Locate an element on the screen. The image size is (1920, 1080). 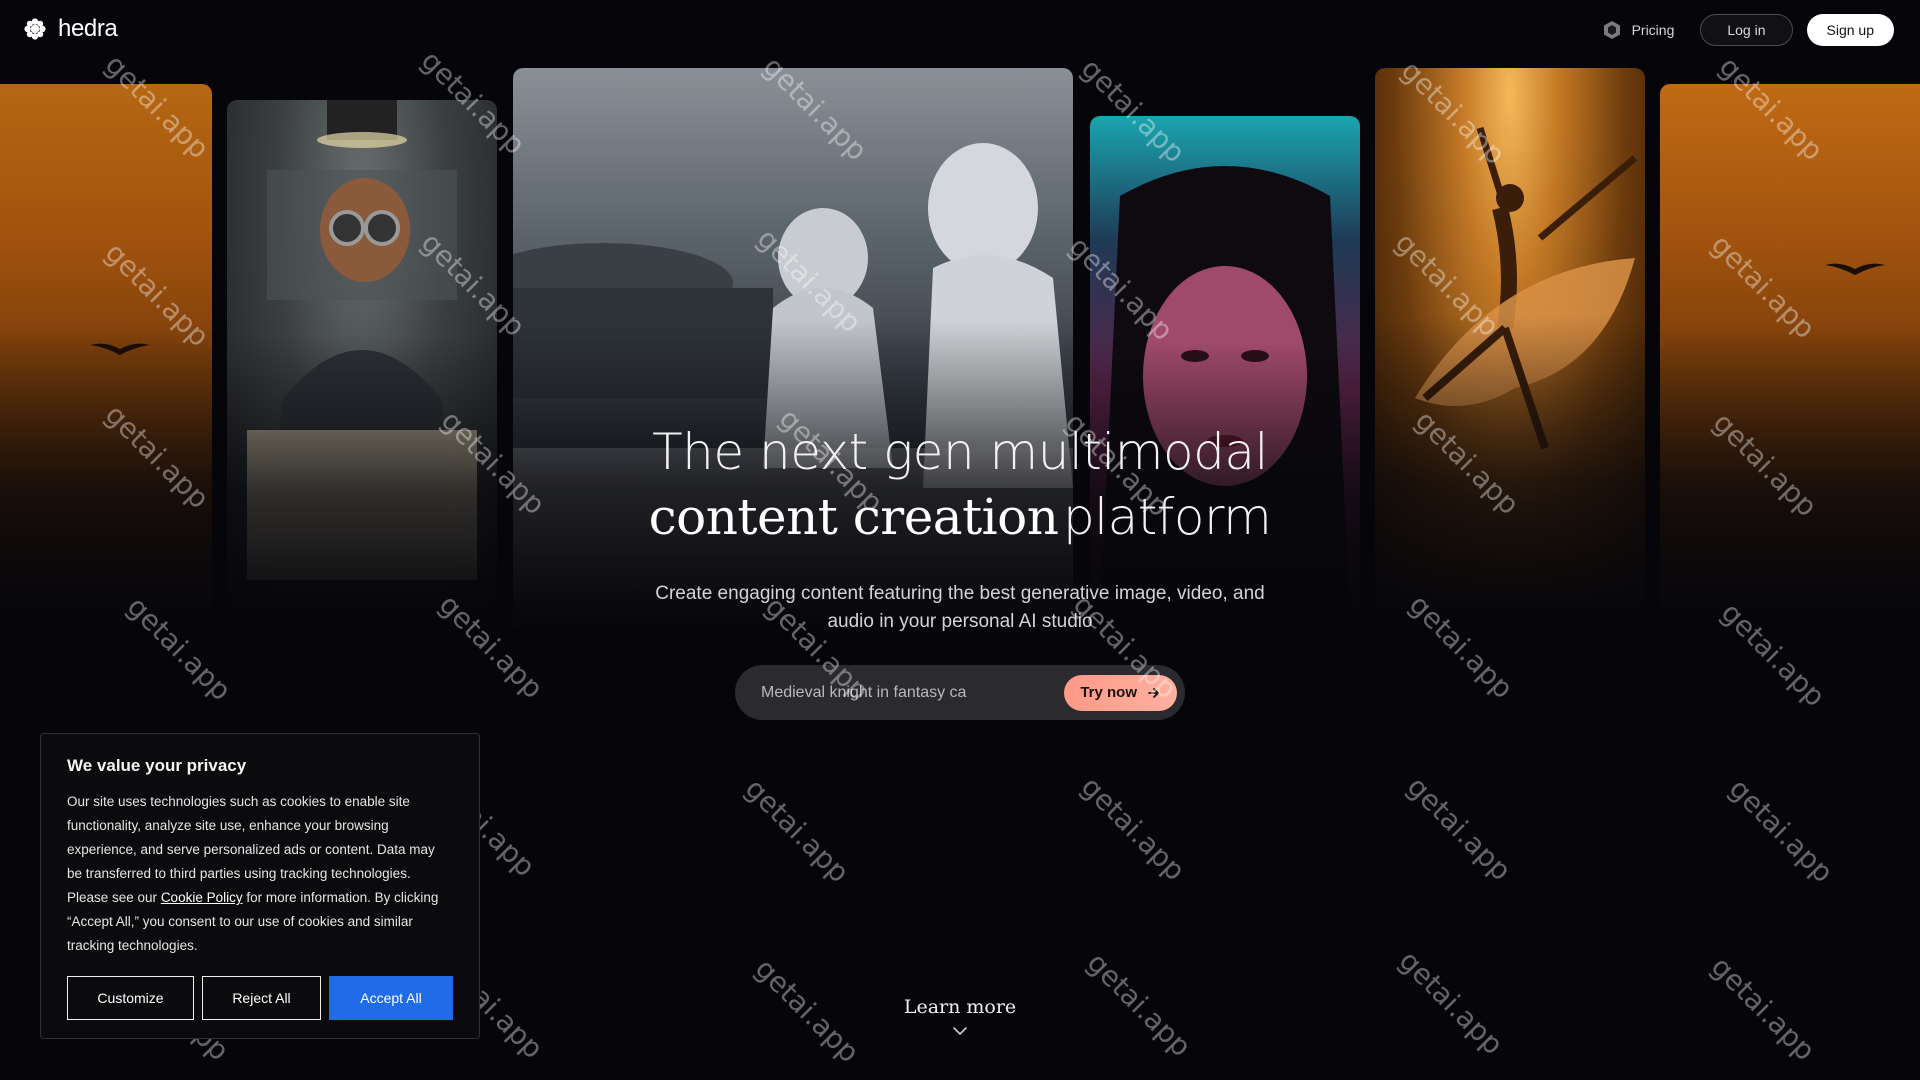
hexagon-icon is located at coordinates (1611, 30).